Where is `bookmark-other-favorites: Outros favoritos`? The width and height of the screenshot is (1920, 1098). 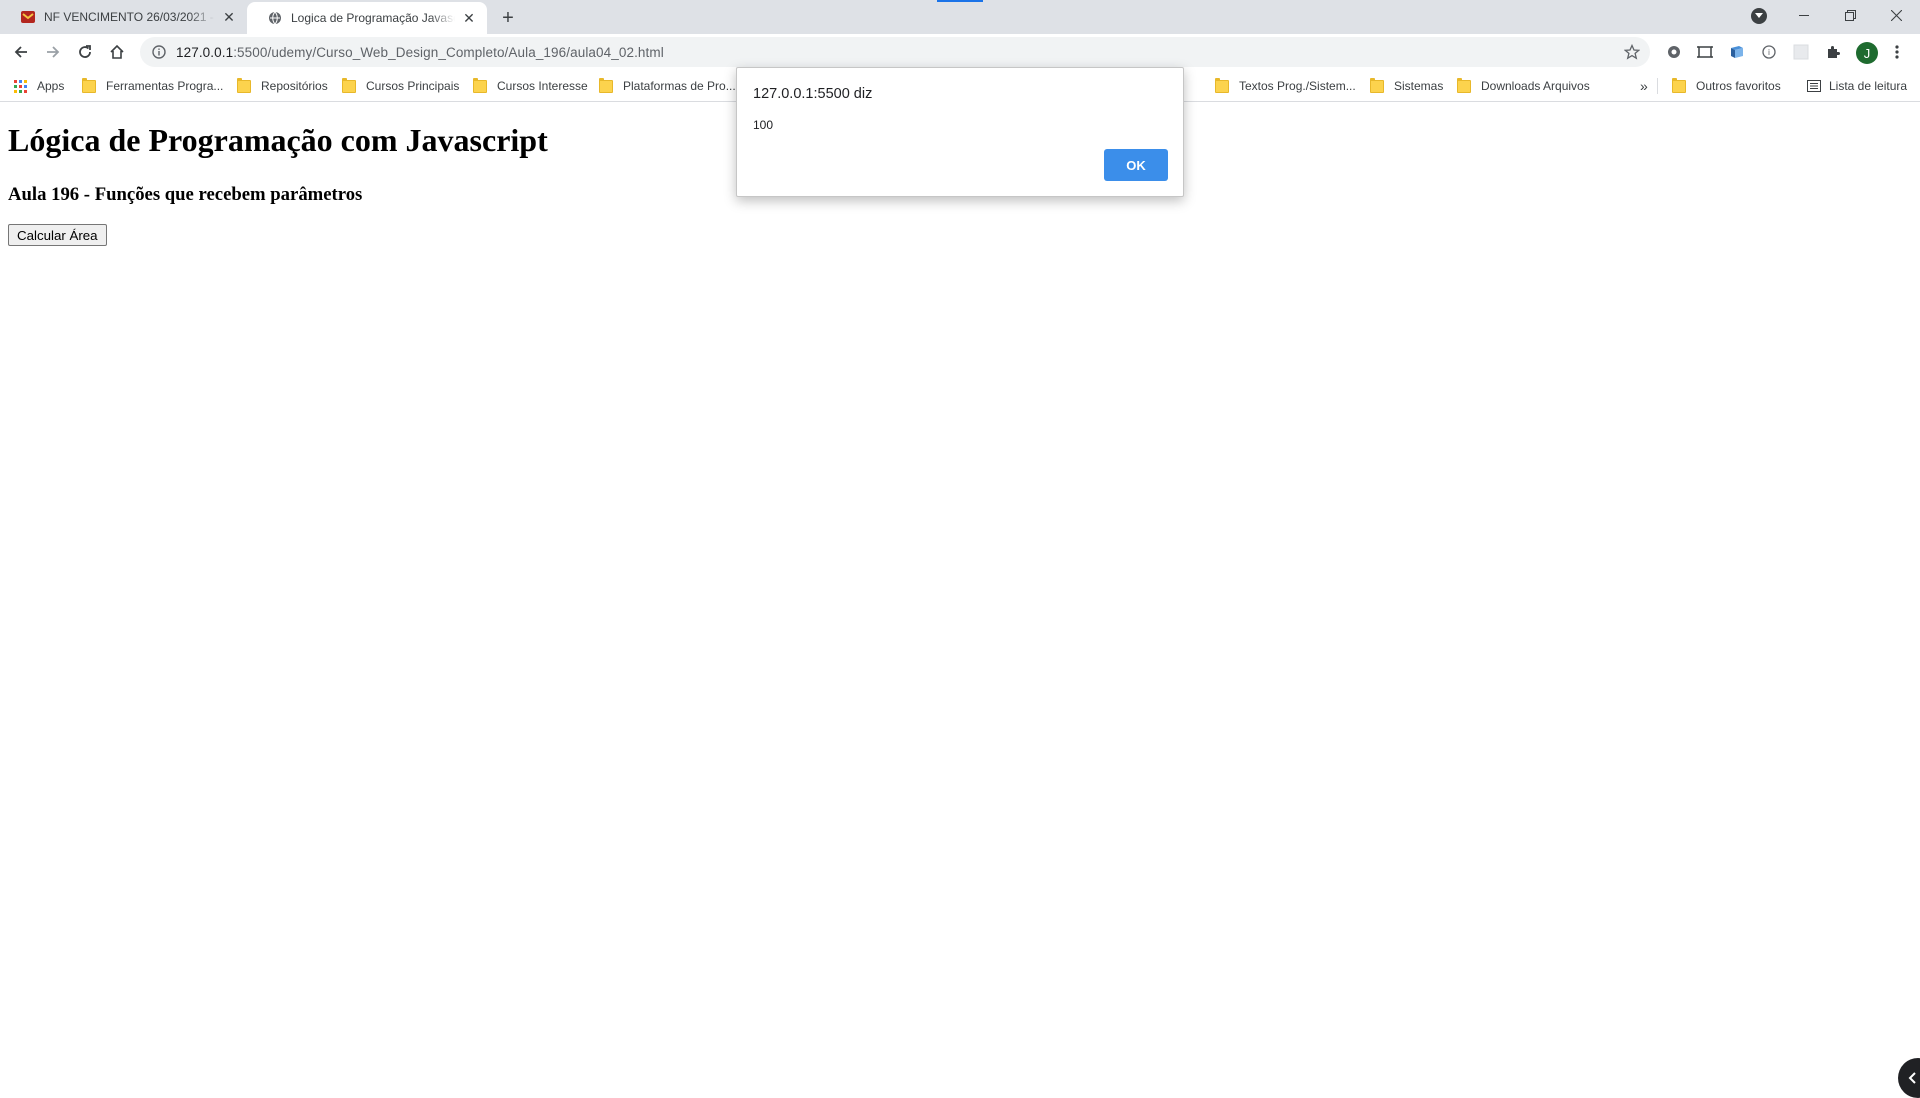 bookmark-other-favorites: Outros favoritos is located at coordinates (1726, 86).